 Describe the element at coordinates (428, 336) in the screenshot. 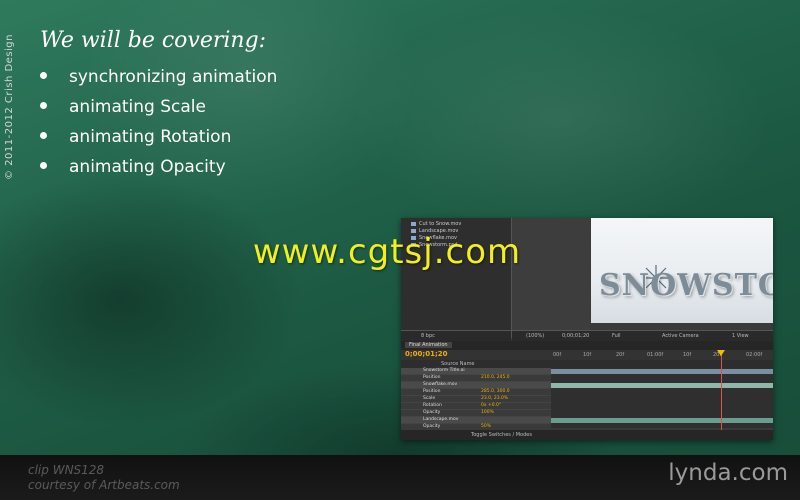

I see `bpc-label: 8 bpc` at that location.